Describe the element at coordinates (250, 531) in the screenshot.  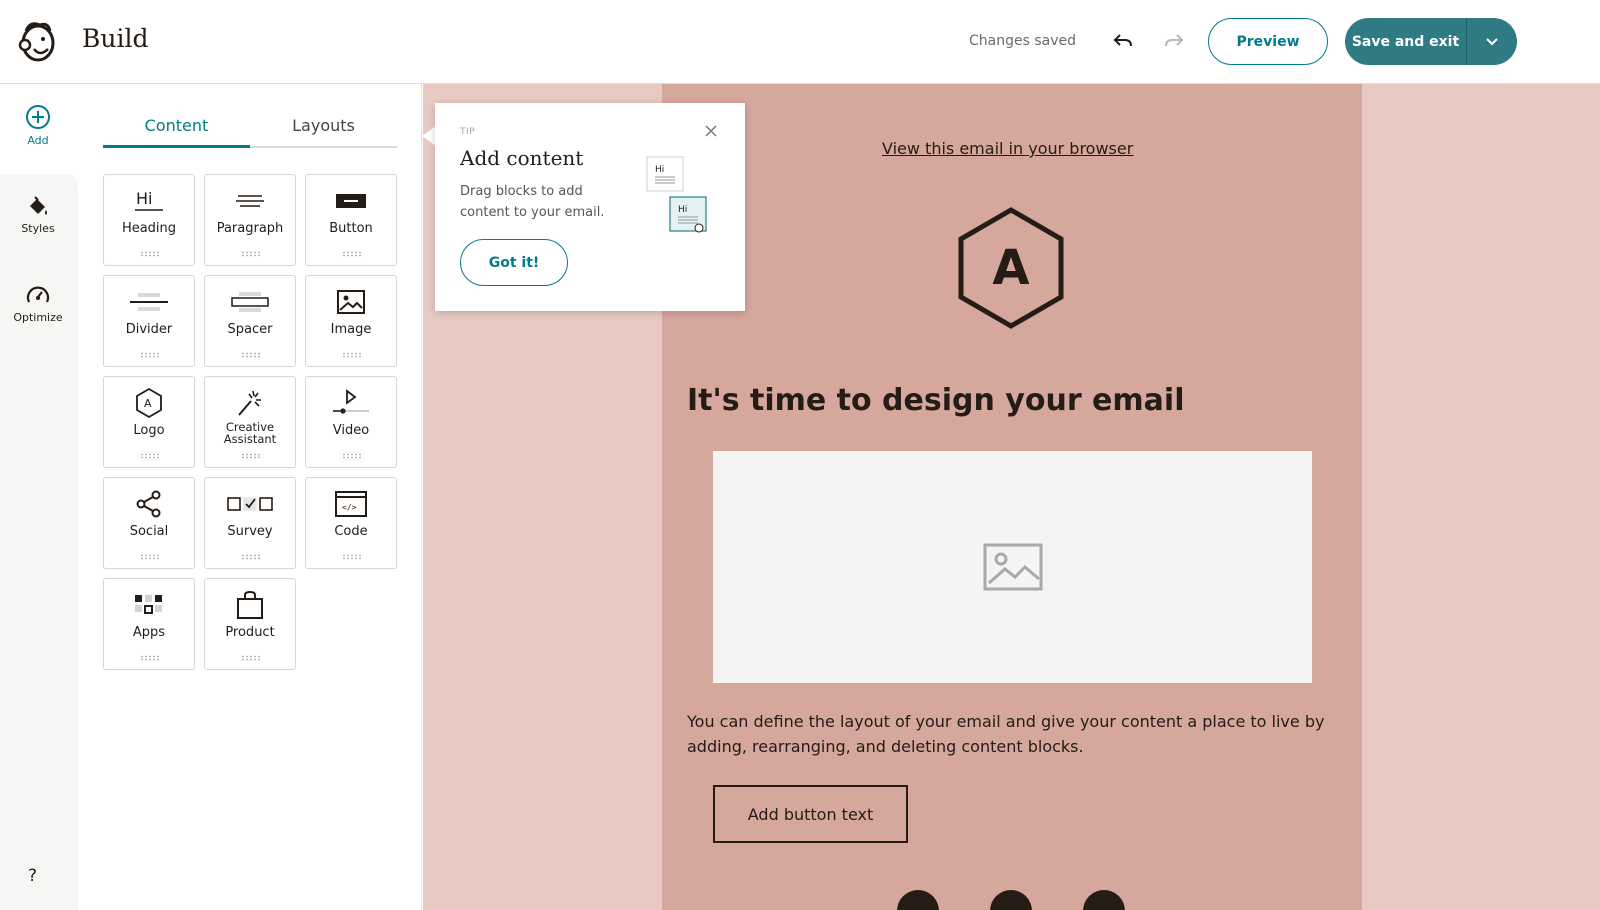
I see `block-label: Survey` at that location.